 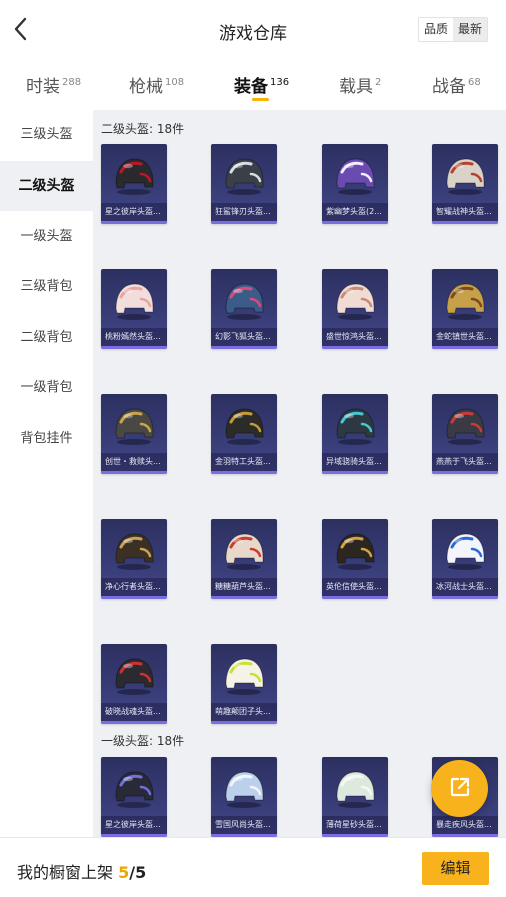 What do you see at coordinates (46, 237) in the screenshot?
I see `sidebar-item-level1-helmet: 一级头盔` at bounding box center [46, 237].